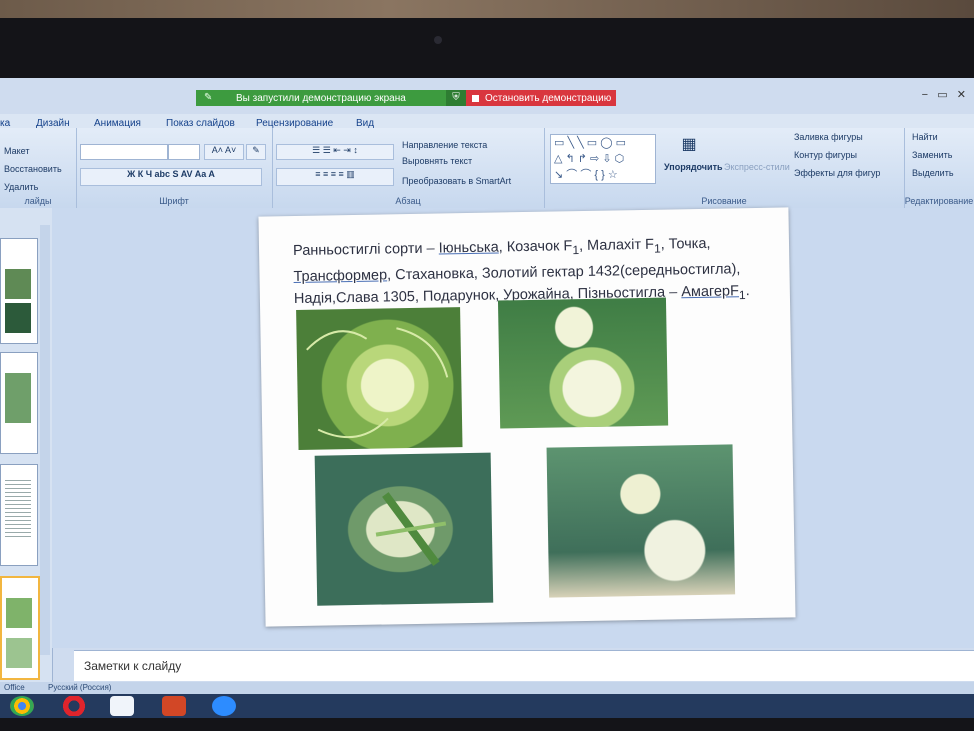  I want to click on stop-icon, so click(475, 98).